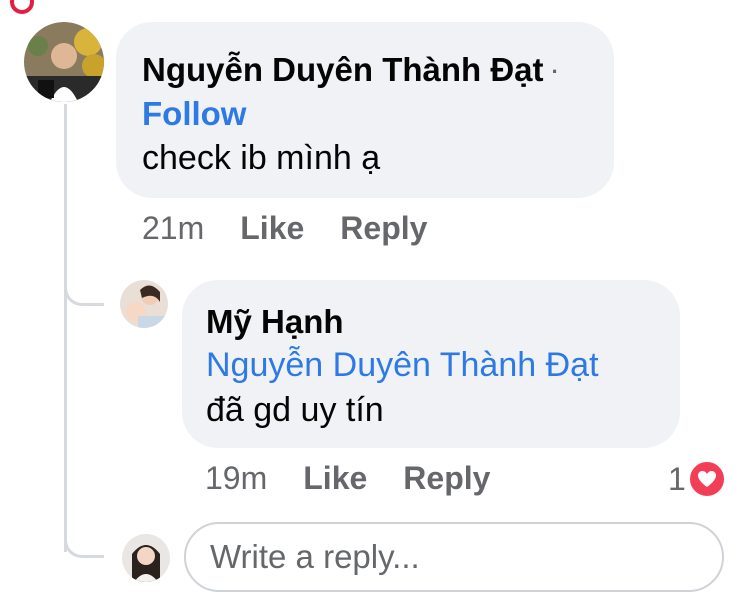 This screenshot has width=750, height=592. Describe the element at coordinates (236, 478) in the screenshot. I see `comment-timestamp: 19m` at that location.